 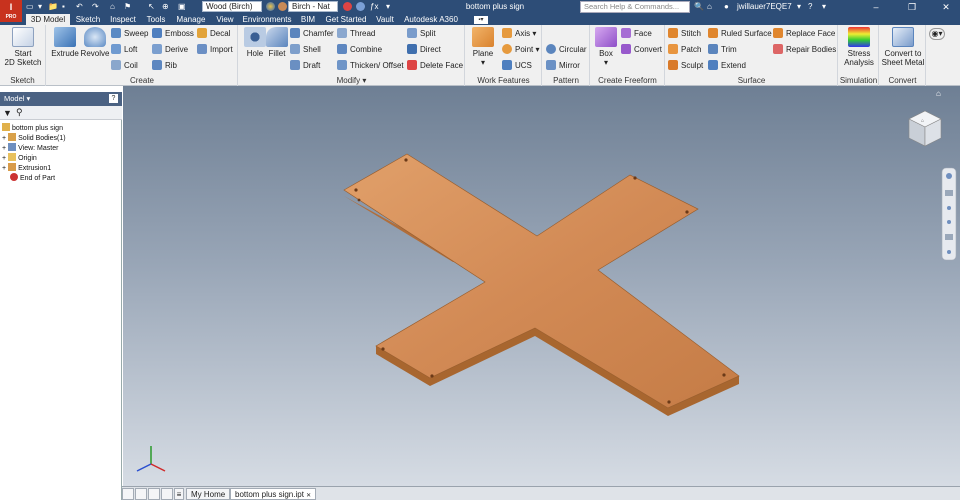 What do you see at coordinates (124, 50) in the screenshot?
I see `loft-button: Loft` at bounding box center [124, 50].